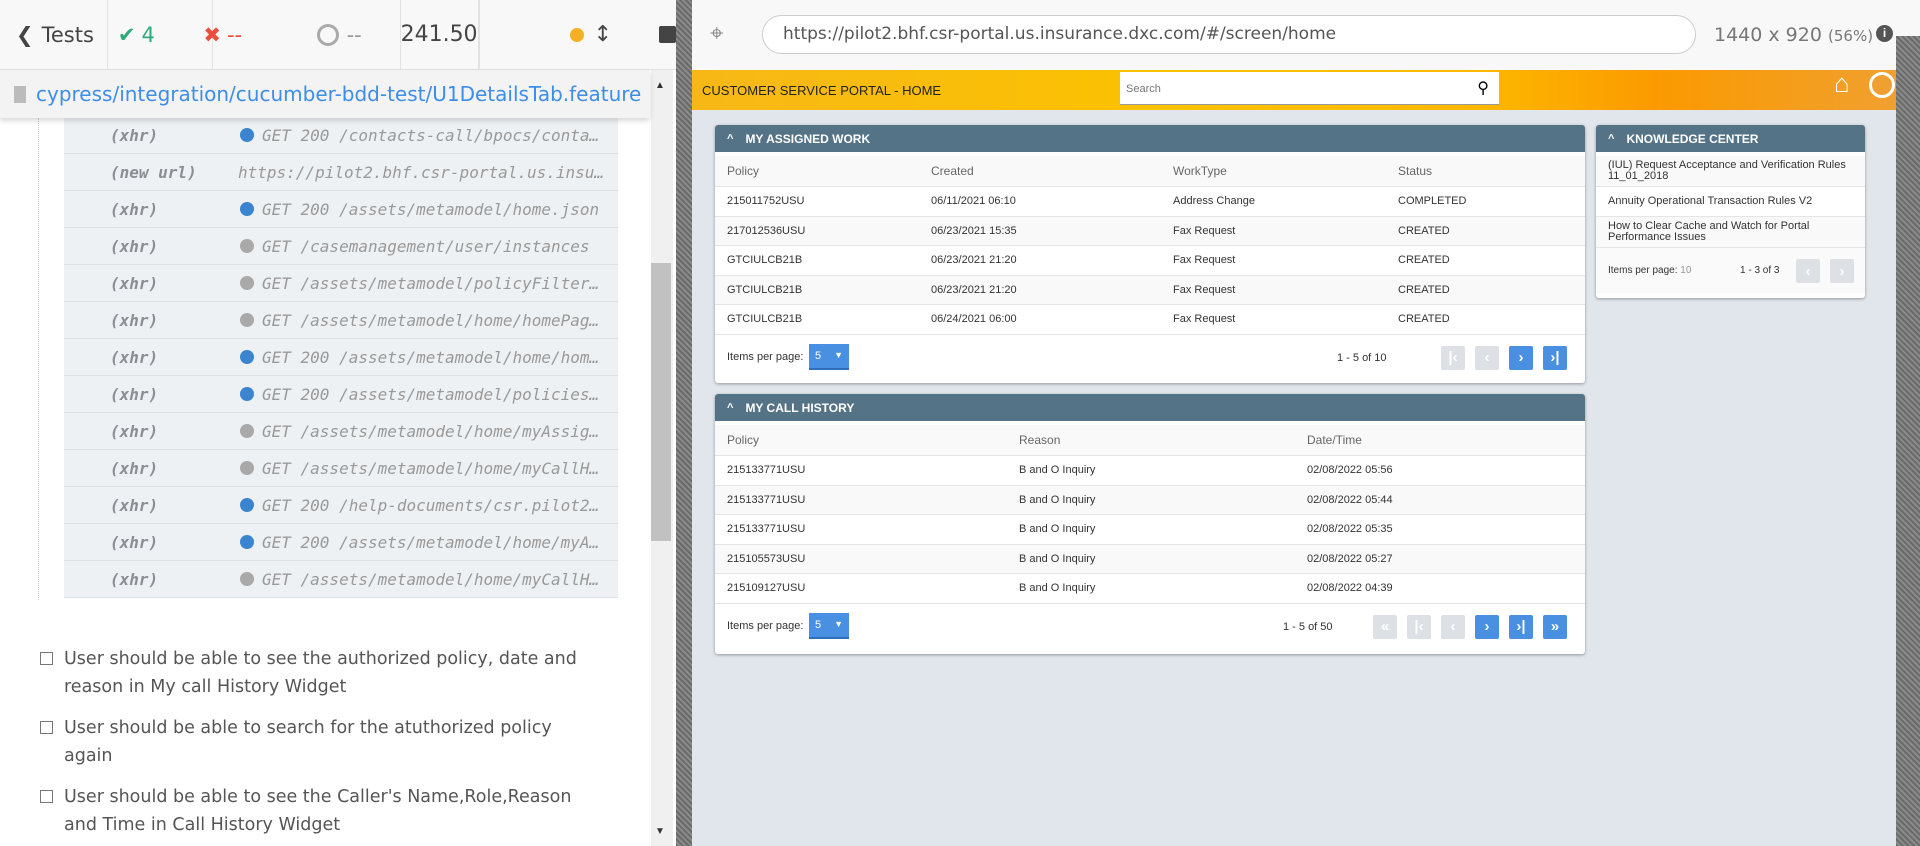 The image size is (1920, 846). What do you see at coordinates (952, 171) in the screenshot?
I see `column-header: Created` at bounding box center [952, 171].